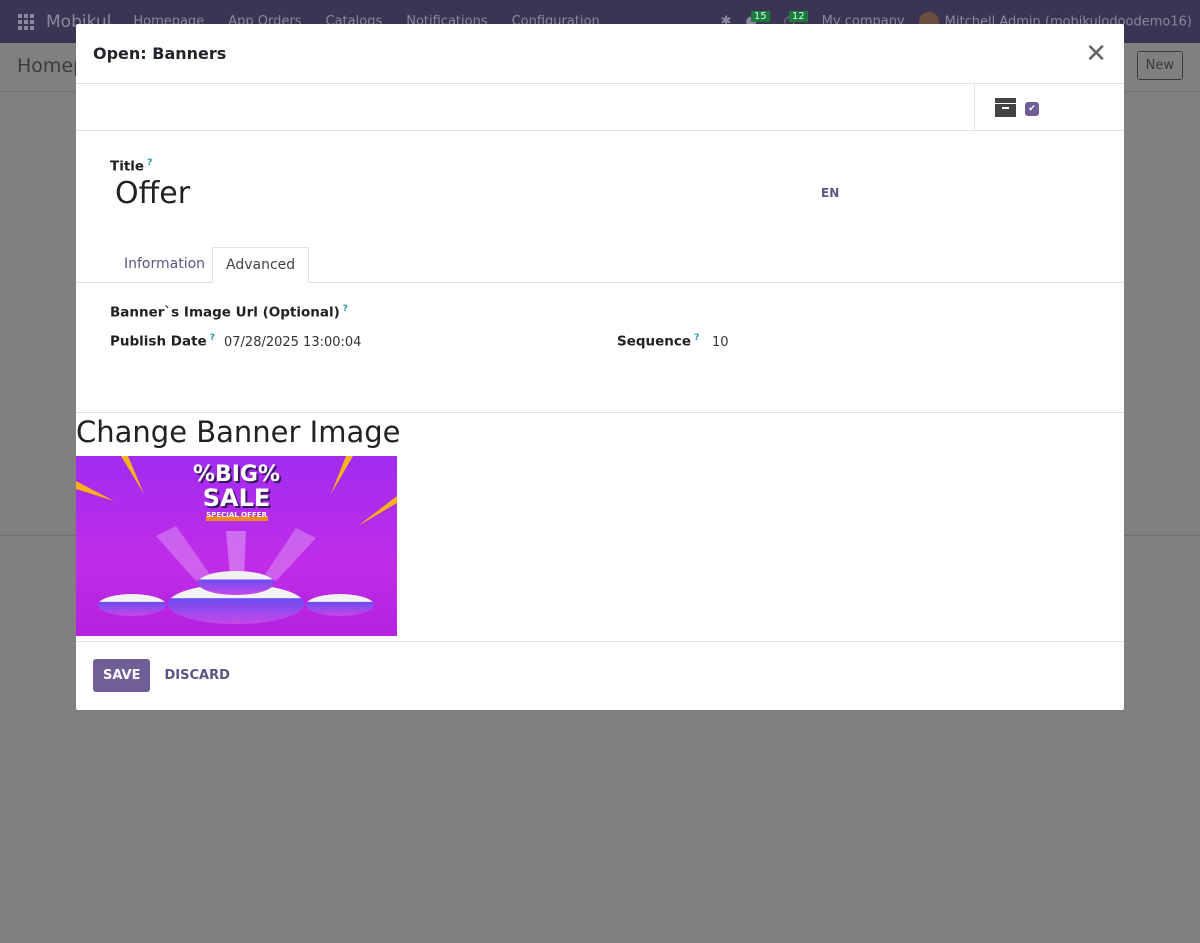 This screenshot has height=943, width=1200. What do you see at coordinates (760, 16) in the screenshot?
I see `messages-badge: 15` at bounding box center [760, 16].